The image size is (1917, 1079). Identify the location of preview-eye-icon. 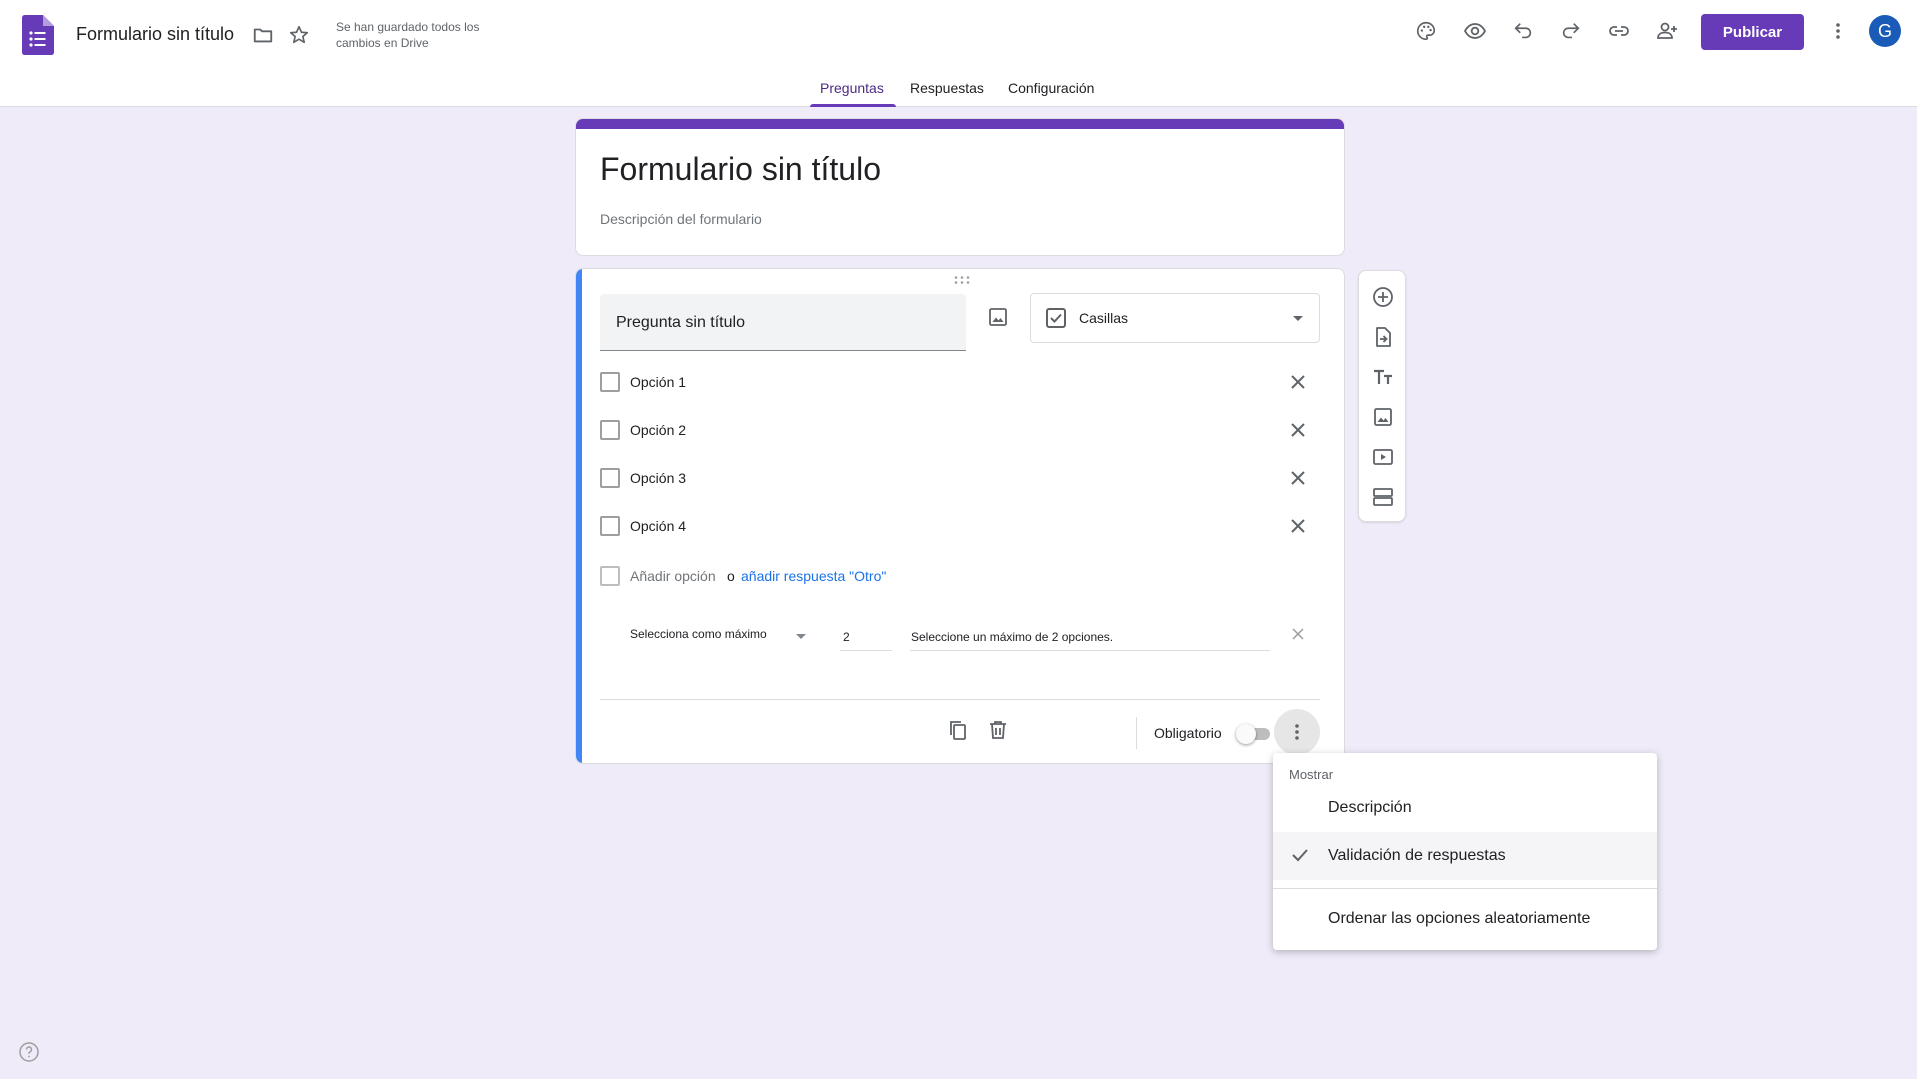
(1475, 31).